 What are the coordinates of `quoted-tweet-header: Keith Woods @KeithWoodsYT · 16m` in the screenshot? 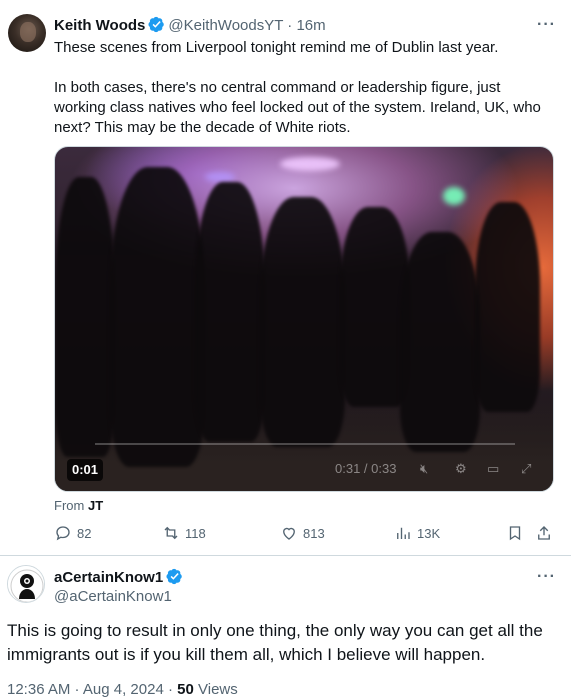 It's located at (190, 26).